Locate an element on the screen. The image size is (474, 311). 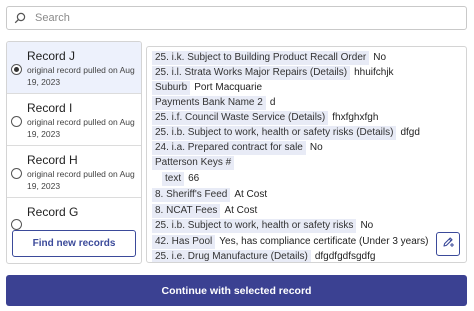
field-row: Patterson Keys # is located at coordinates (195, 163).